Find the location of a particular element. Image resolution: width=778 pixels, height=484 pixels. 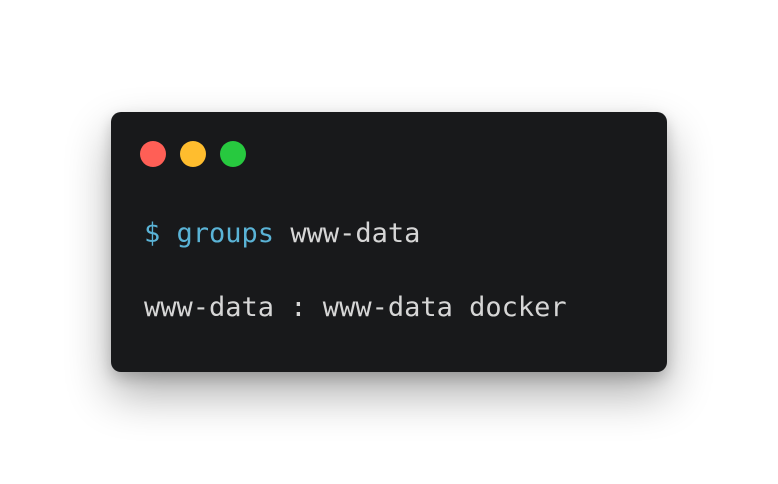

prompt-symbol: $ is located at coordinates (152, 233).